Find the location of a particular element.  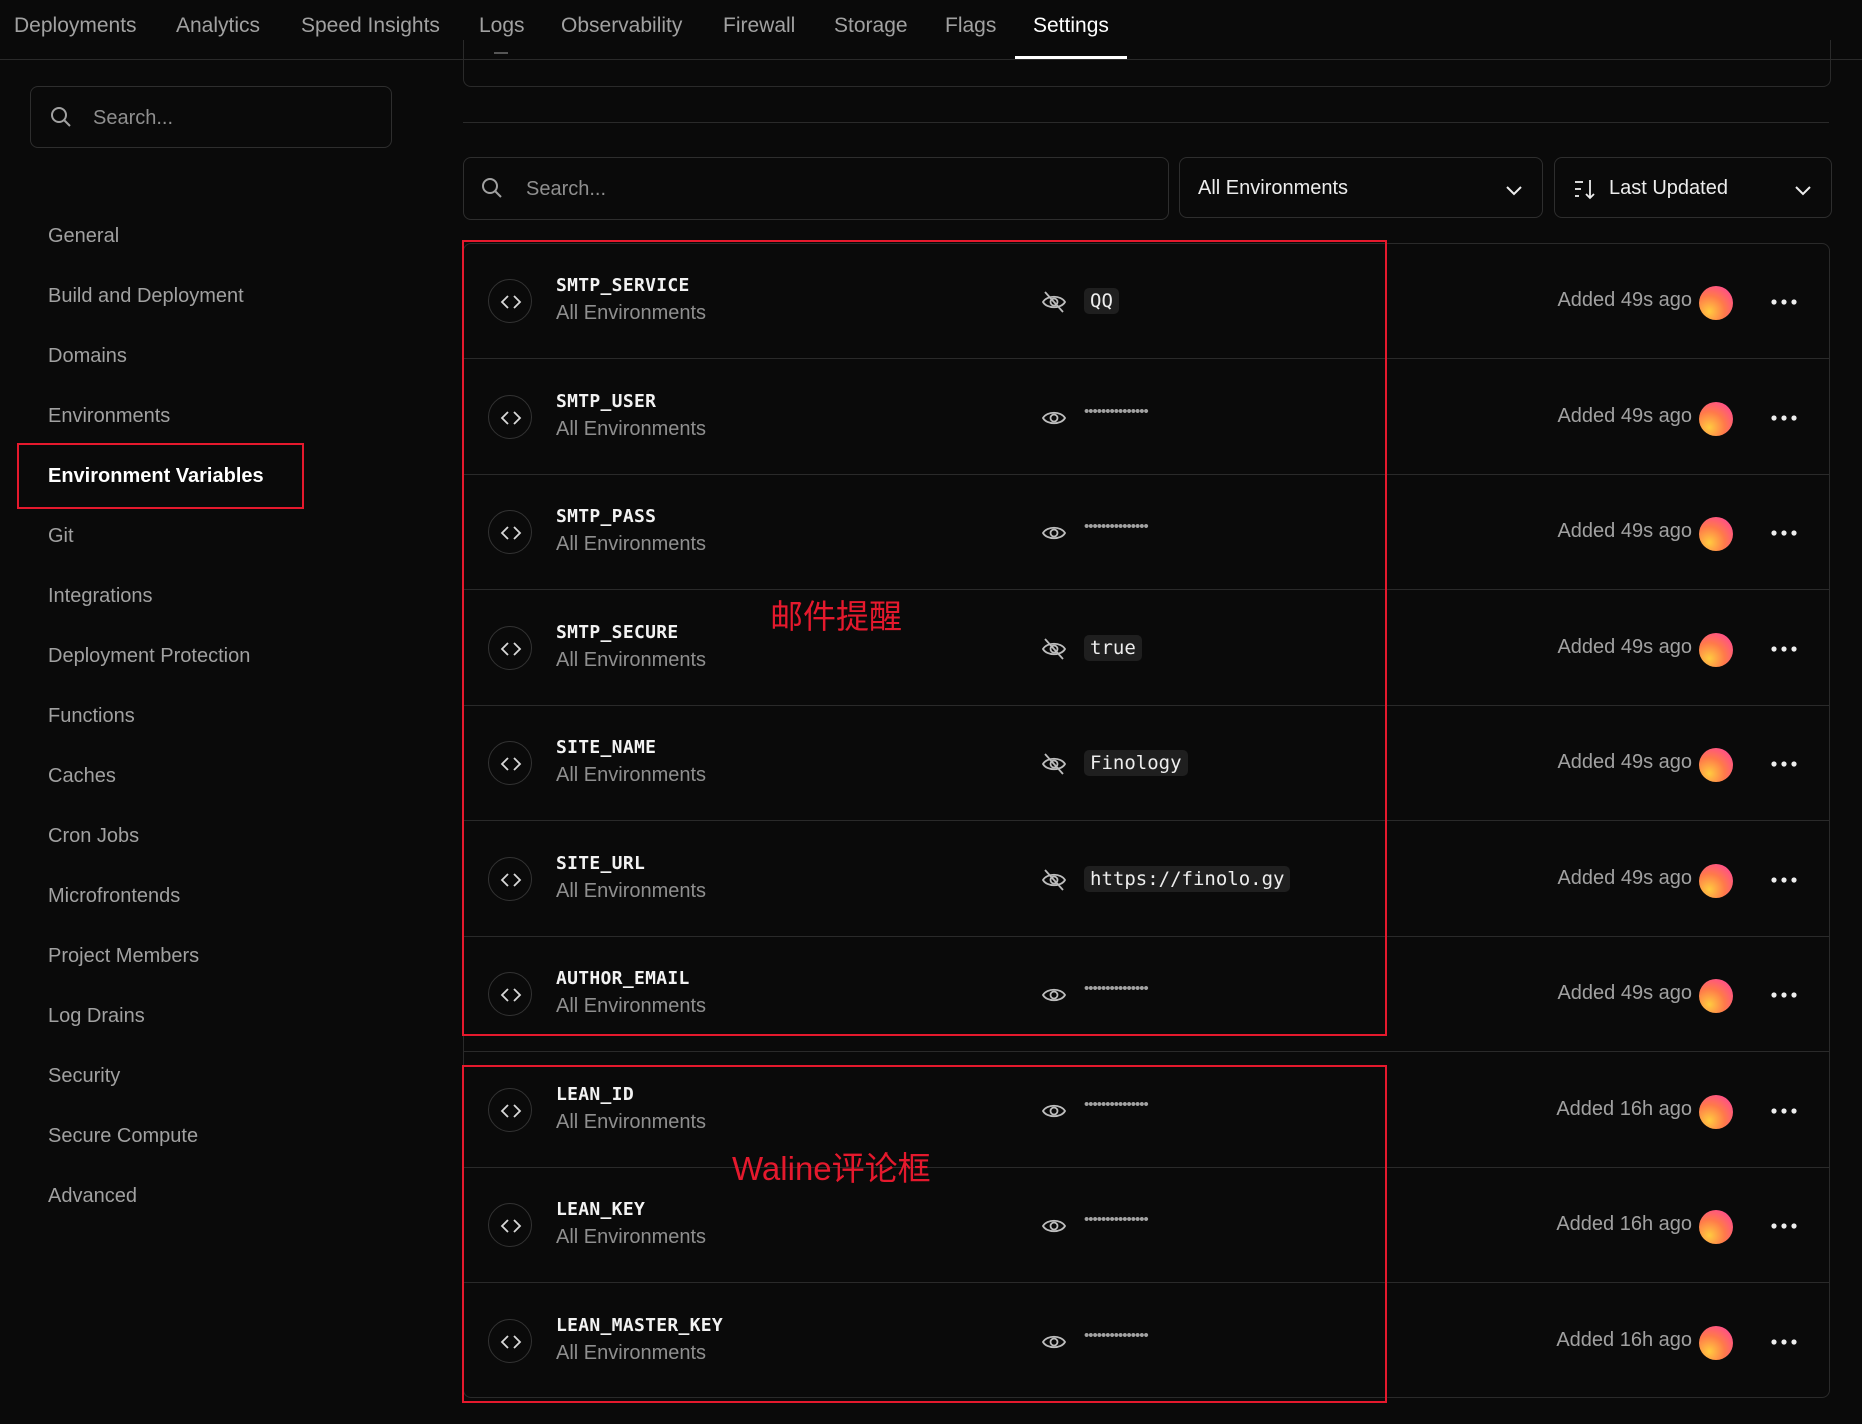

env-var-value: https://finolo.gy is located at coordinates (1187, 878).